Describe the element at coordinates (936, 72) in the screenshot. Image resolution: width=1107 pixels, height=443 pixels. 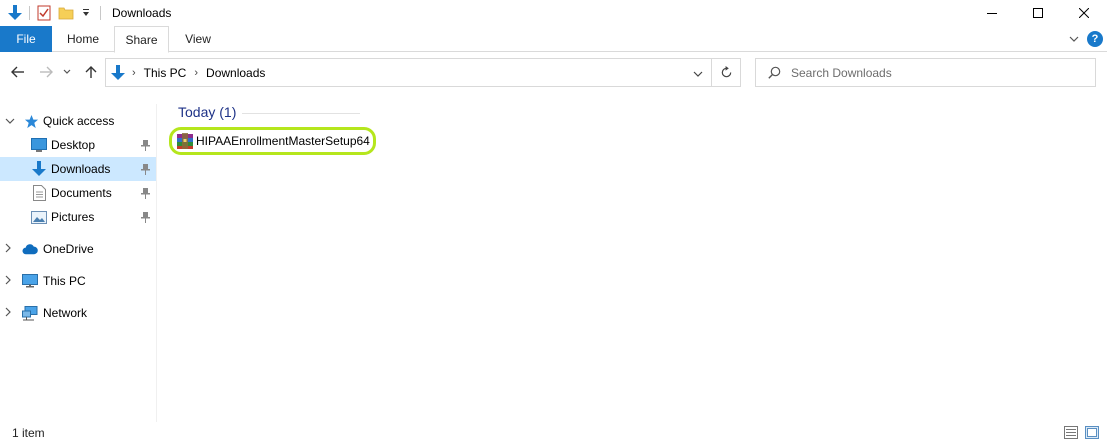
I see `search-input` at that location.